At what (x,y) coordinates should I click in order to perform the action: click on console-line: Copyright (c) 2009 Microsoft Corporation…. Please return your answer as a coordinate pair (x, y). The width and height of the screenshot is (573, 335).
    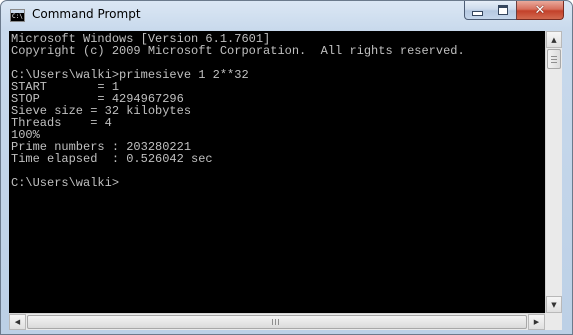
    Looking at the image, I should click on (238, 51).